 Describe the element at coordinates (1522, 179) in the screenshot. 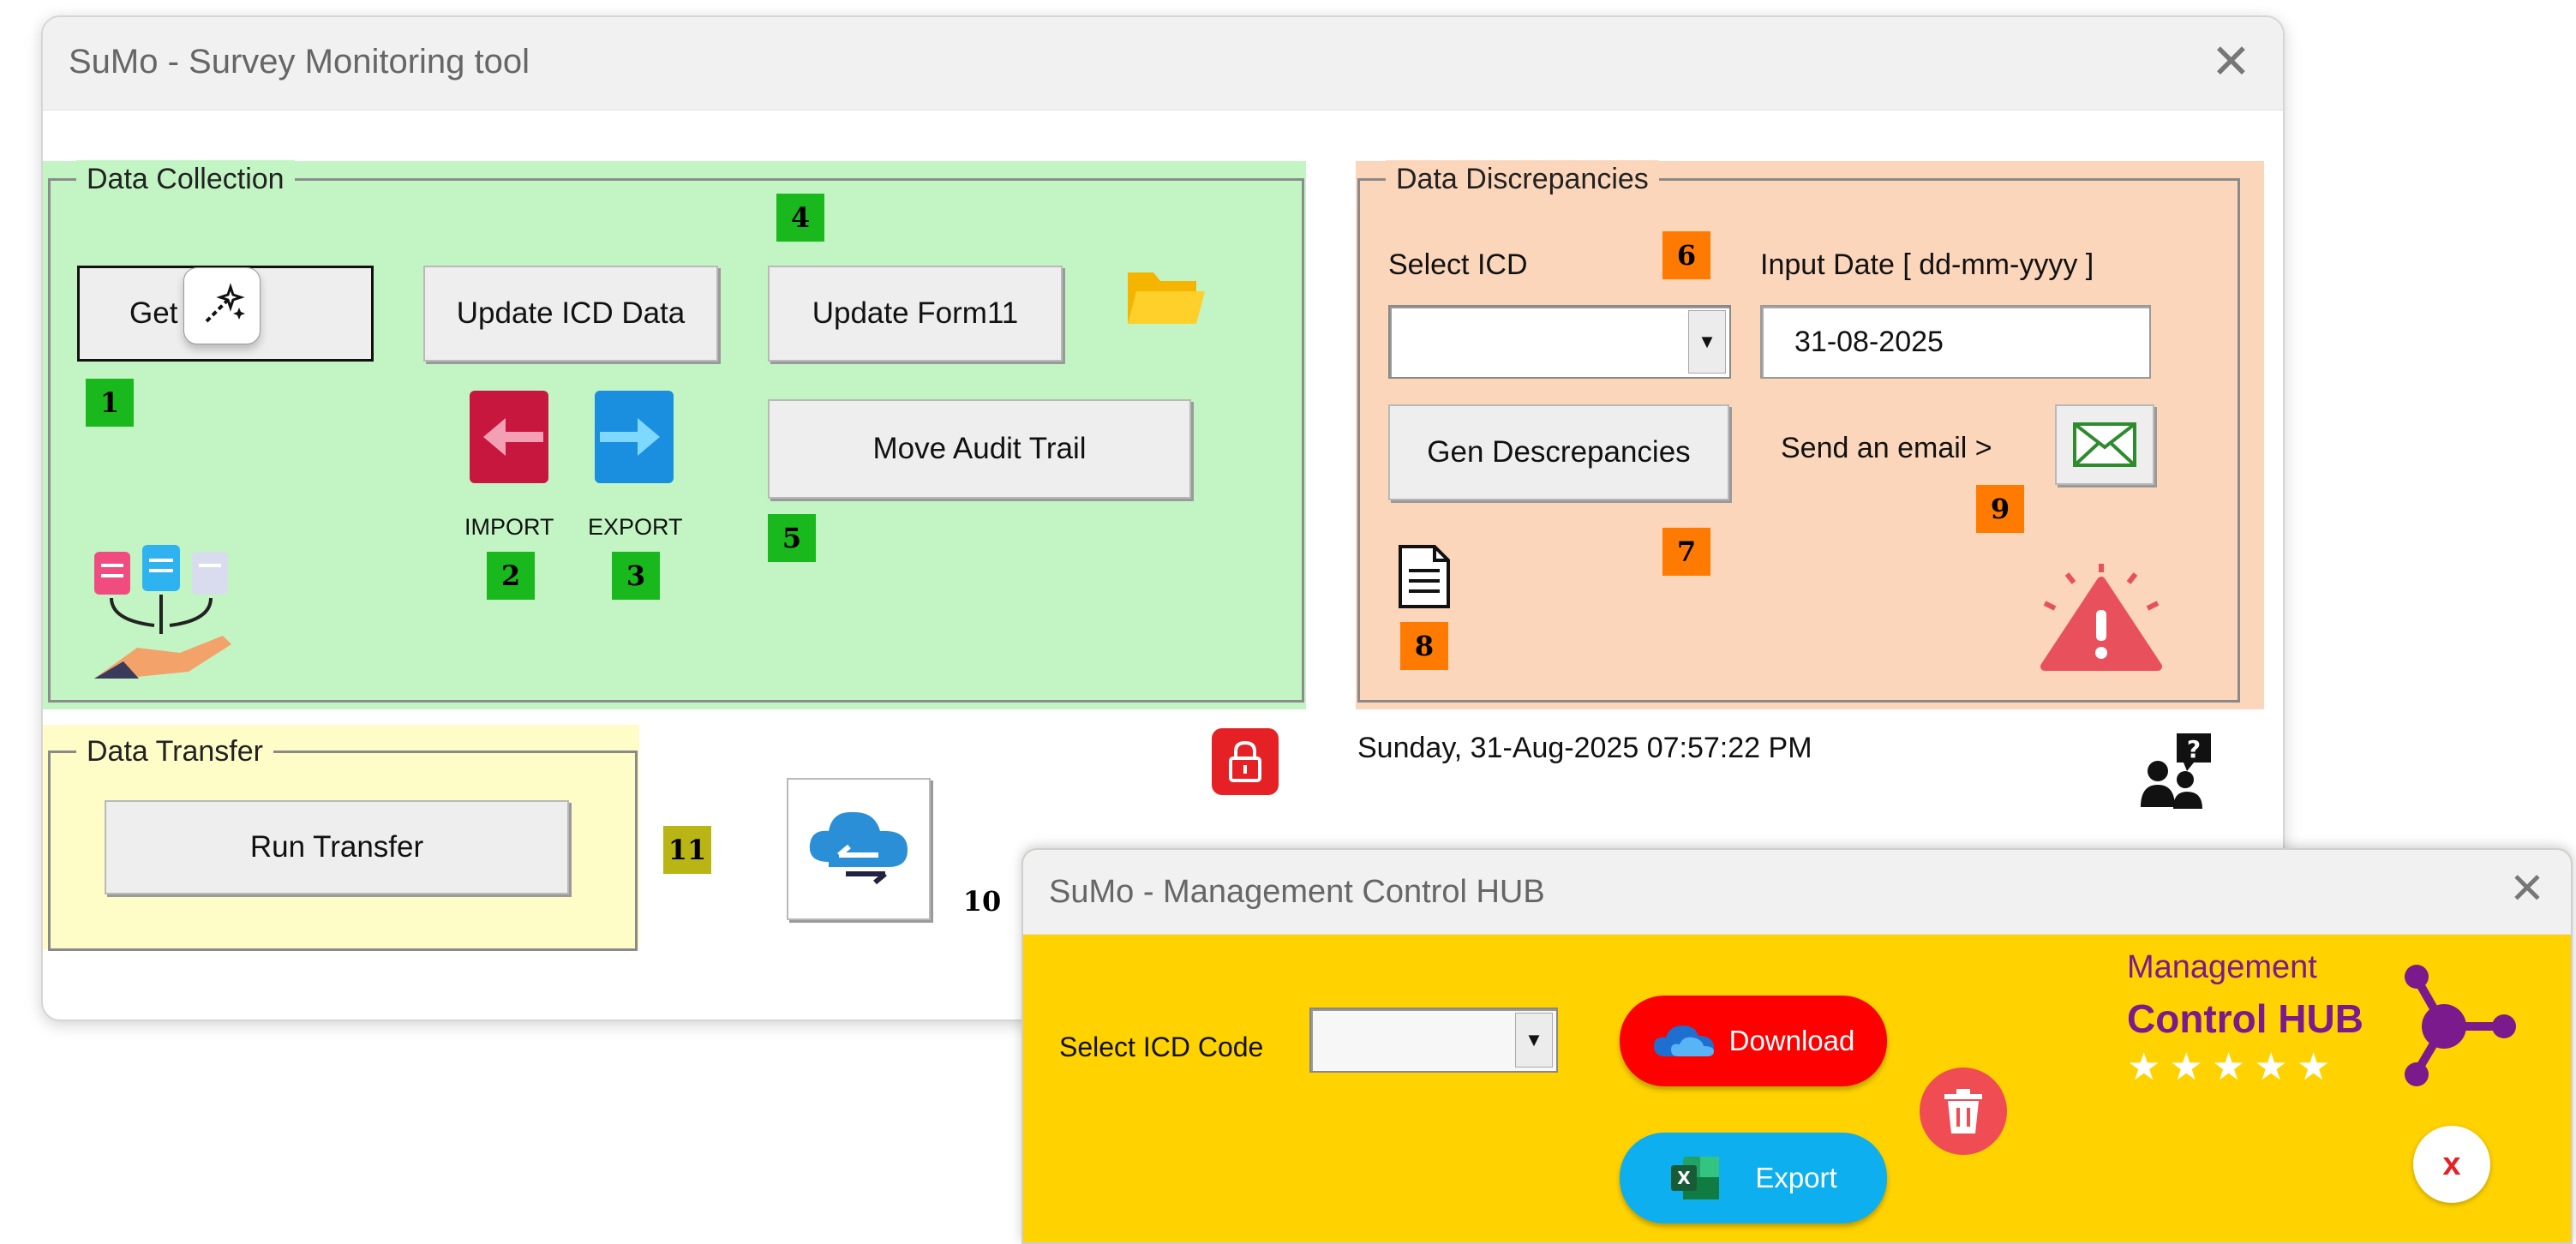

I see `data-discrepancies-label: Data Discrepancies` at that location.